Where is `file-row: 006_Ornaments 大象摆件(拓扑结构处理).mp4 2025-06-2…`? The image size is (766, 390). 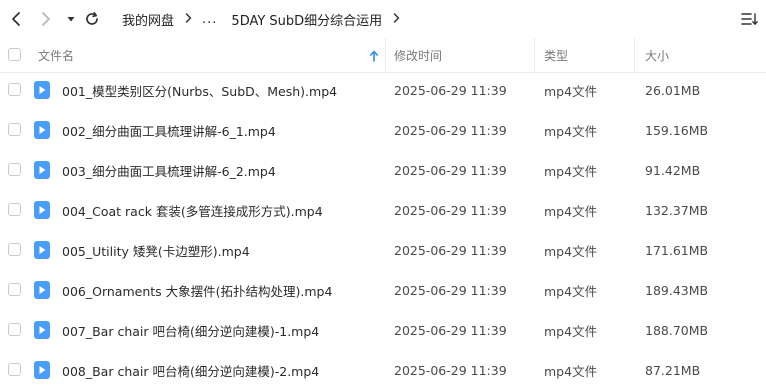 file-row: 006_Ornaments 大象摆件(拓扑结构处理).mp4 2025-06-2… is located at coordinates (383, 290).